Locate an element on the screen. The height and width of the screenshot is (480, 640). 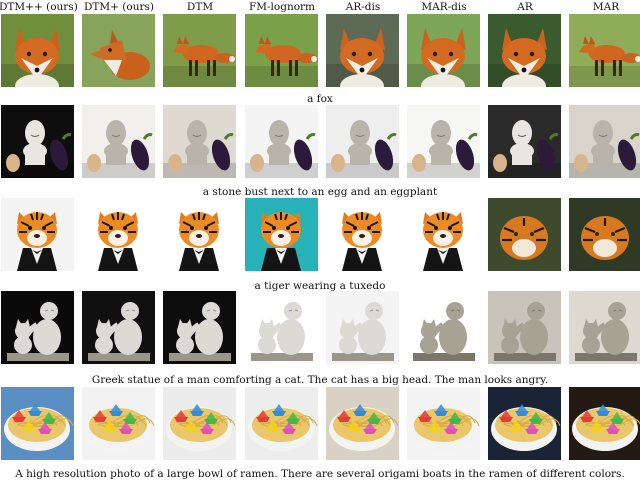
column-header: DTM+ (ours) is located at coordinates (119, 7).